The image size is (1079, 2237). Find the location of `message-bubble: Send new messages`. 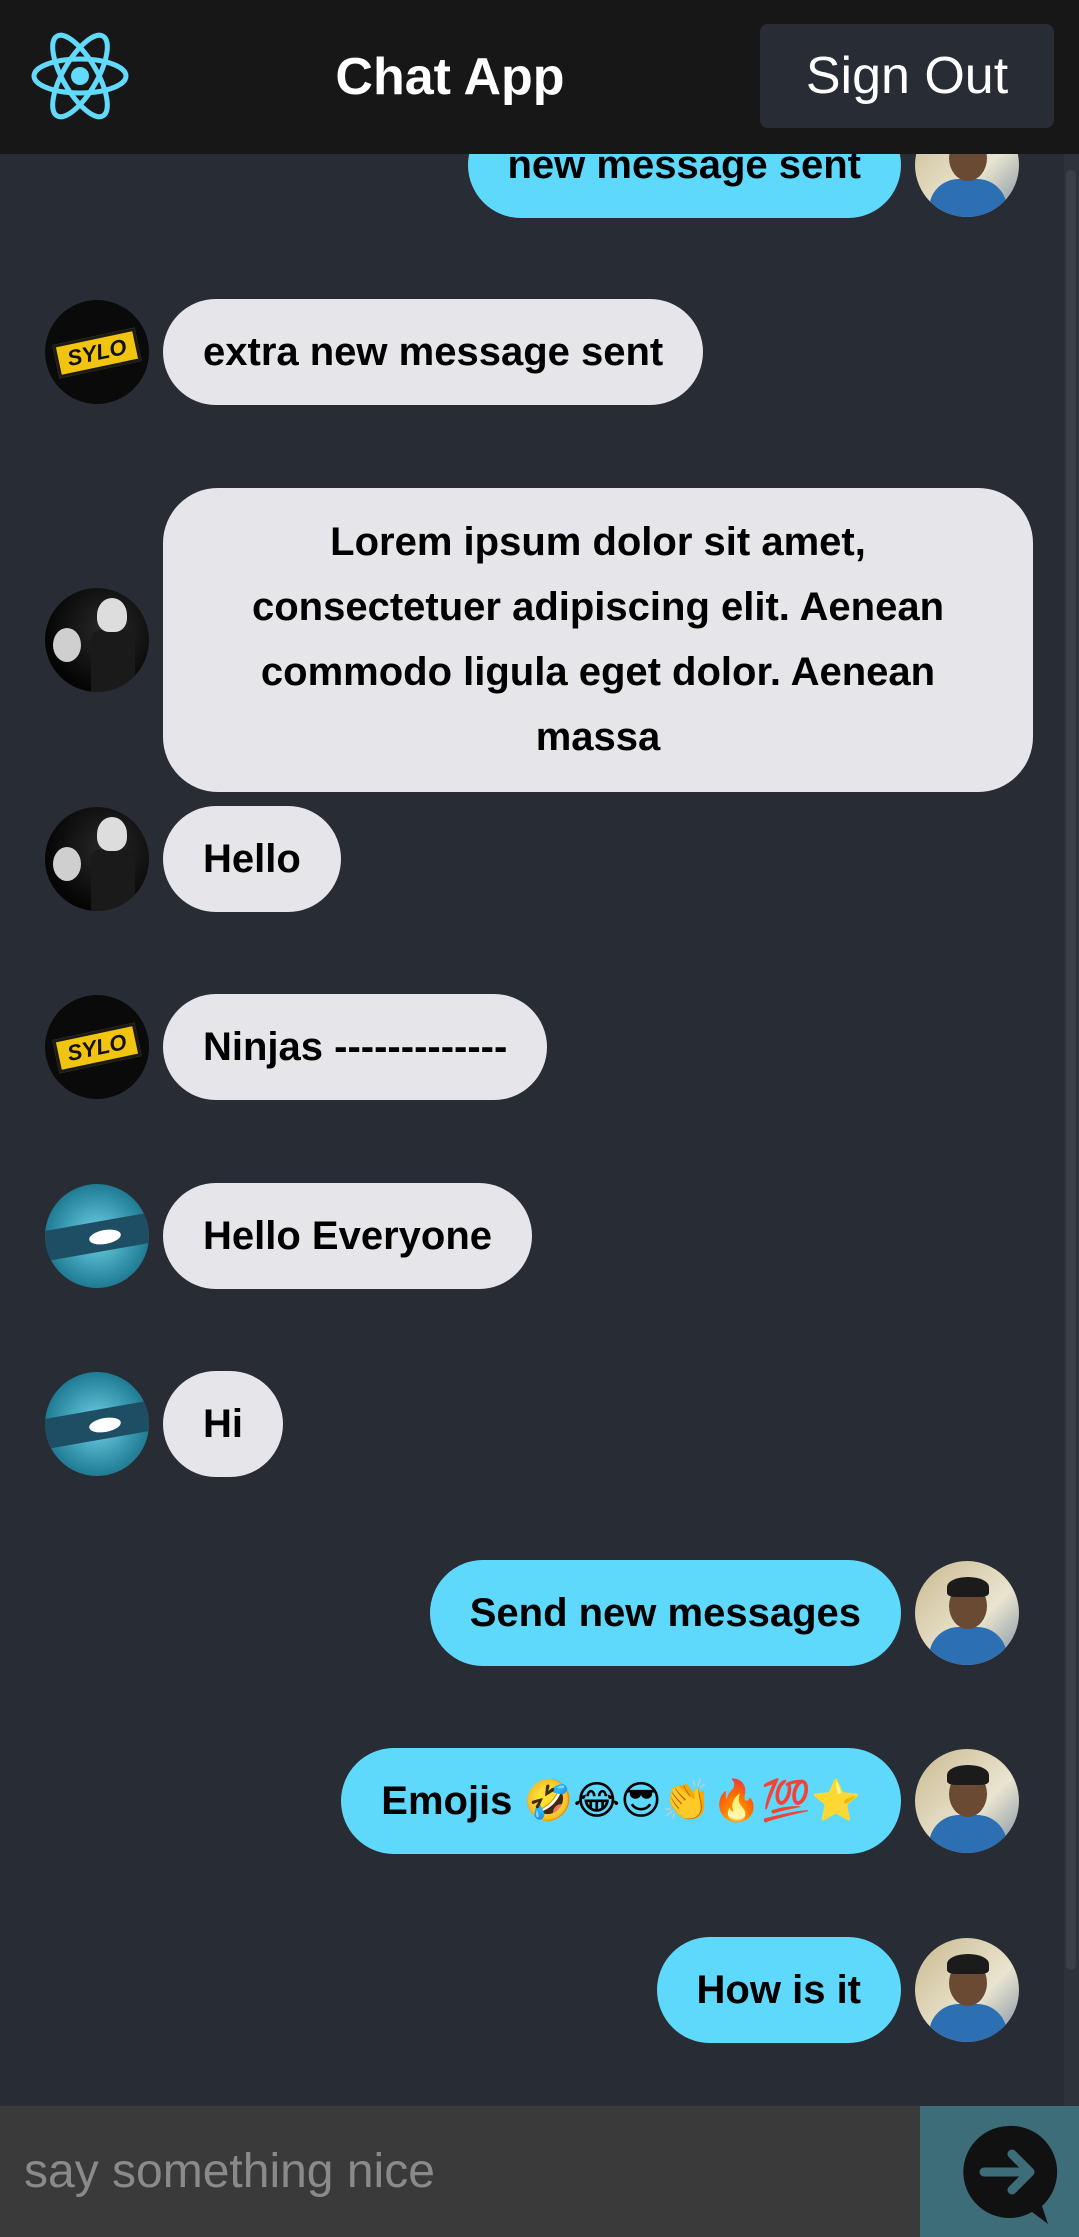

message-bubble: Send new messages is located at coordinates (665, 1613).